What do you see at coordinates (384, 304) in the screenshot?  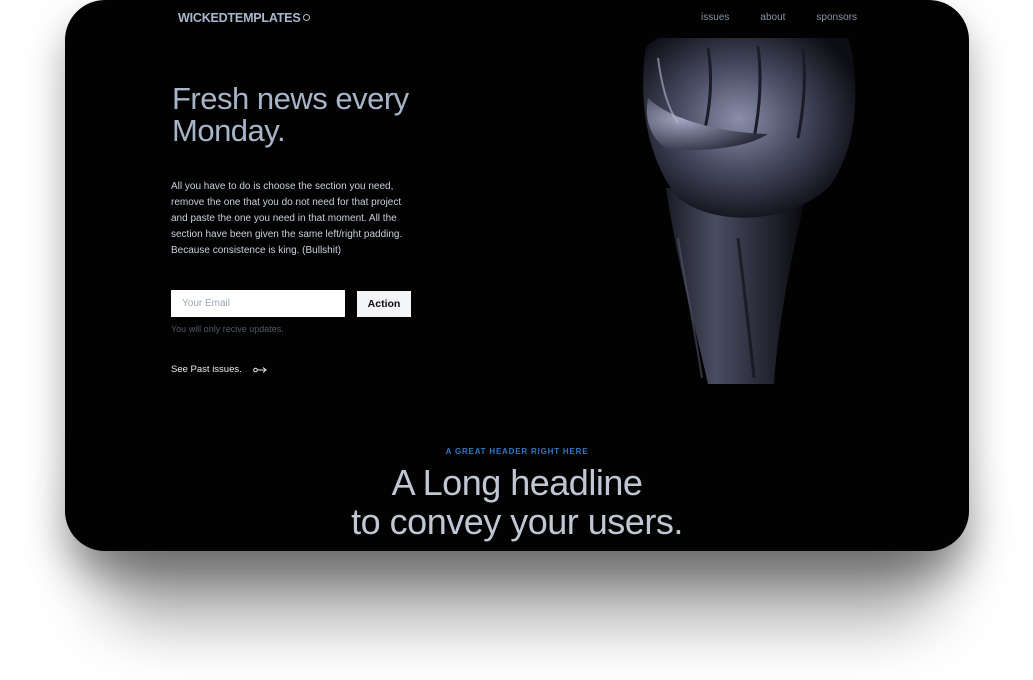 I see `action-button: Action` at bounding box center [384, 304].